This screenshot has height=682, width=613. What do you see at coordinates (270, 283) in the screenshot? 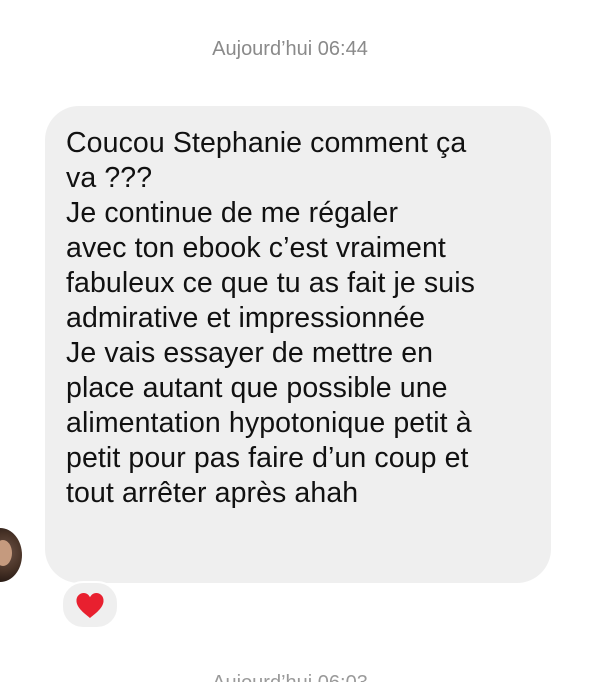
I see `message-line: fabuleux ce que tu as fait je suis` at bounding box center [270, 283].